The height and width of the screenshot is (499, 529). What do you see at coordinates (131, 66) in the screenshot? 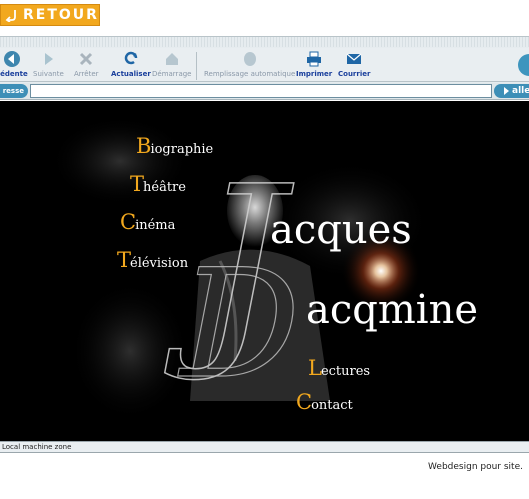
I see `refresh-button: Actualiser` at bounding box center [131, 66].